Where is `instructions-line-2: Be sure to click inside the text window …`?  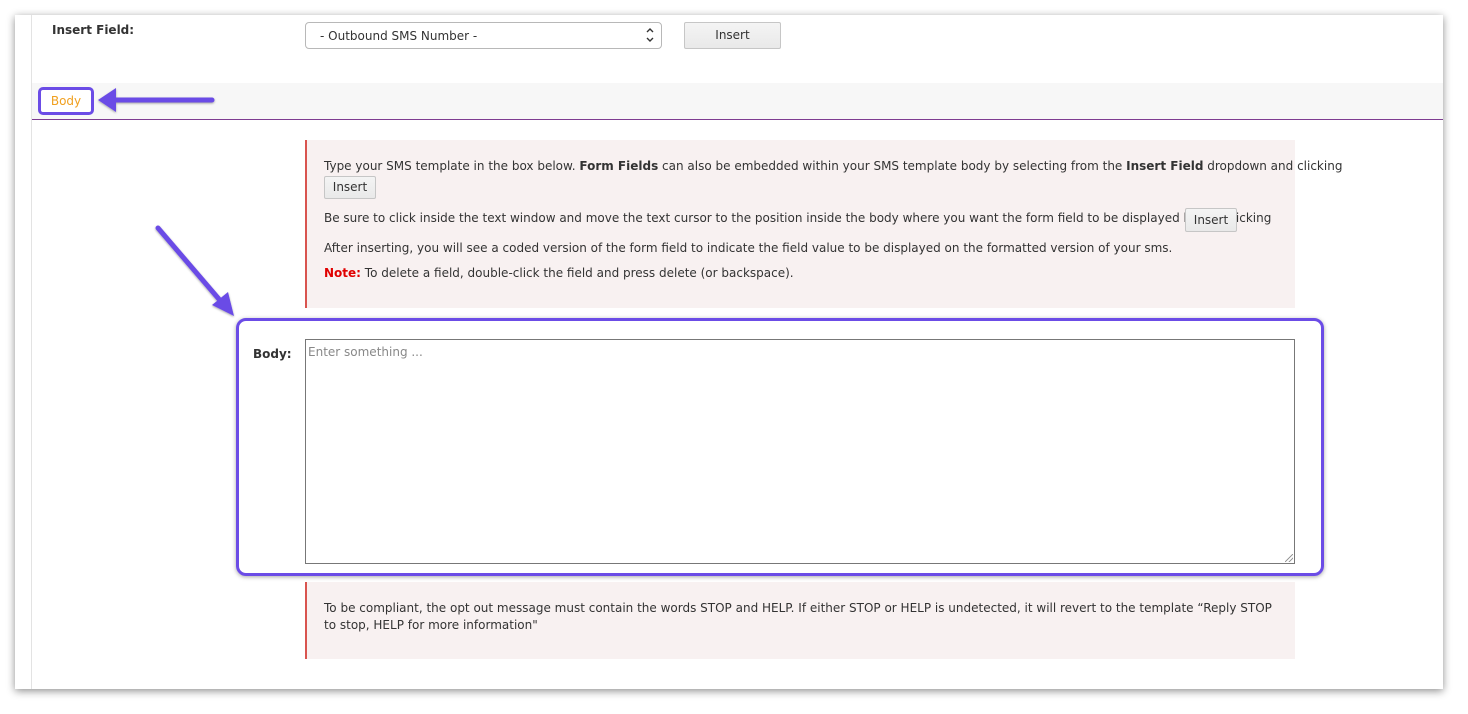
instructions-line-2: Be sure to click inside the text window … is located at coordinates (798, 218).